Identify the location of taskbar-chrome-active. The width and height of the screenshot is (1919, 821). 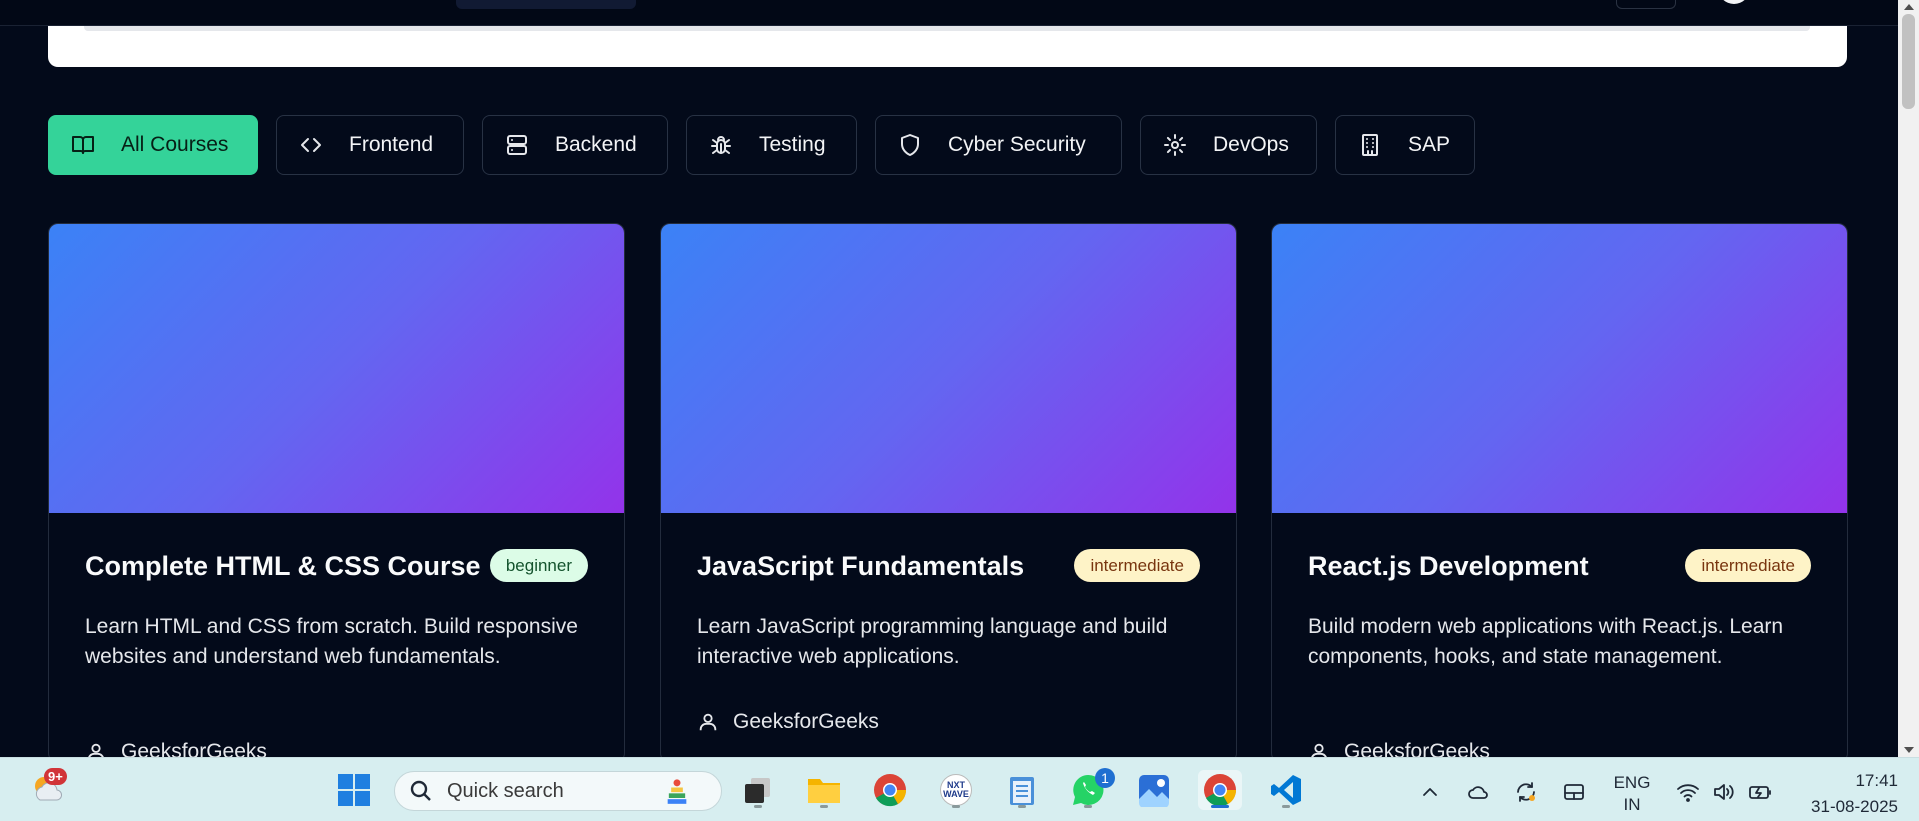
(1220, 790).